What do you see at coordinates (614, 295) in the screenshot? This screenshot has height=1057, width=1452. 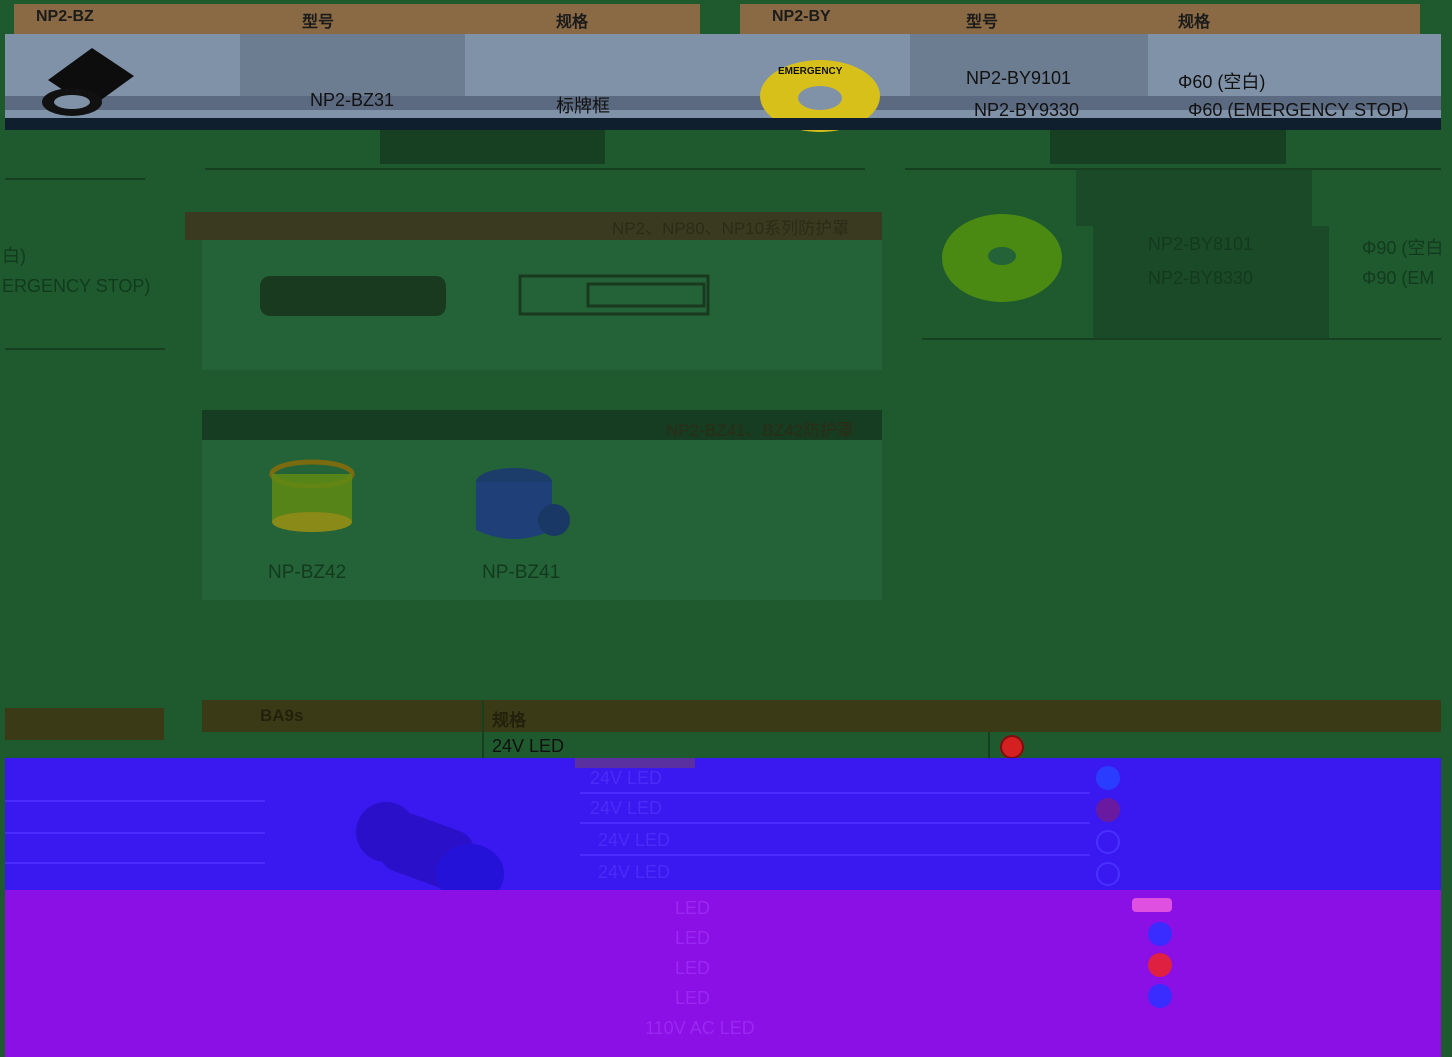 I see `guard-sleeve-icon` at bounding box center [614, 295].